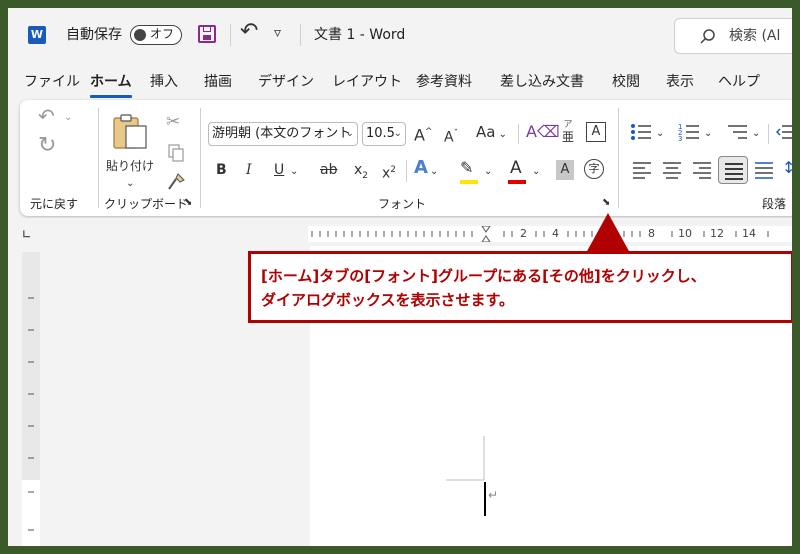  I want to click on tab-mailings: 差し込み文書, so click(542, 82).